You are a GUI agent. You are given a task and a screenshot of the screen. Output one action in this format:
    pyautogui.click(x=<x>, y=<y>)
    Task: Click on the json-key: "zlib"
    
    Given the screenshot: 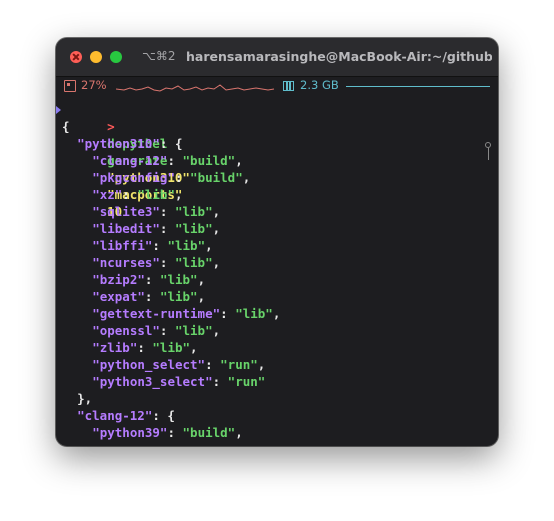 What is the action you would take?
    pyautogui.click(x=115, y=347)
    